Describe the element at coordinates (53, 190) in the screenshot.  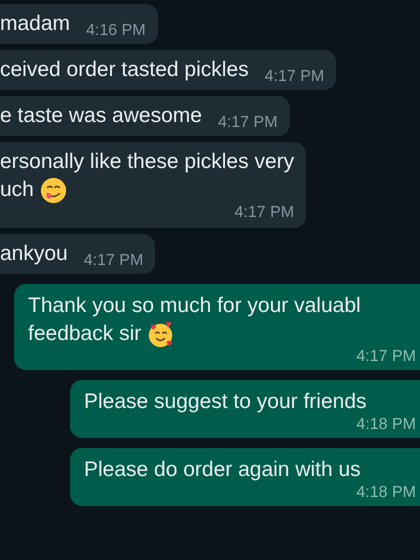
I see `smiling-face-with-tongue-icon` at that location.